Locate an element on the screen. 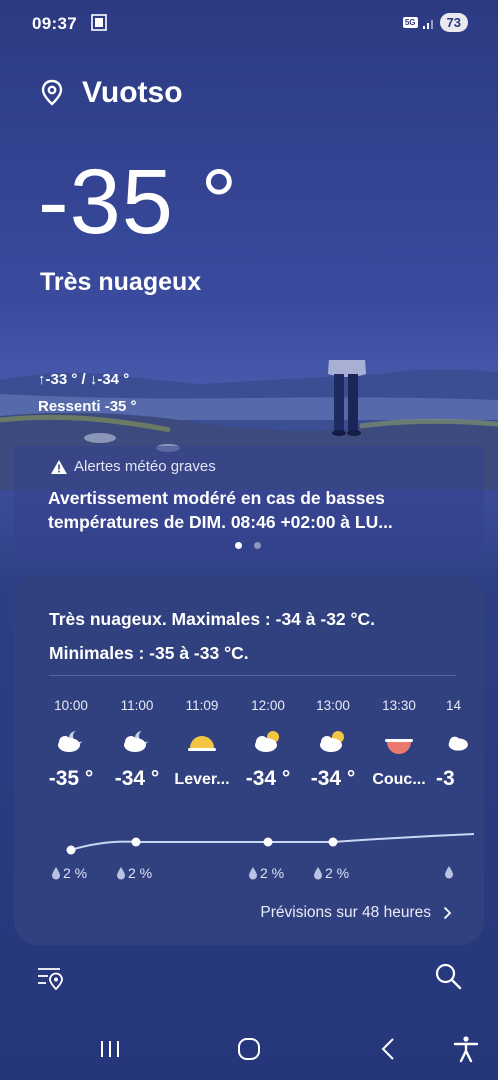 Image resolution: width=498 pixels, height=1080 pixels. hour-time: 13:00 is located at coordinates (333, 705).